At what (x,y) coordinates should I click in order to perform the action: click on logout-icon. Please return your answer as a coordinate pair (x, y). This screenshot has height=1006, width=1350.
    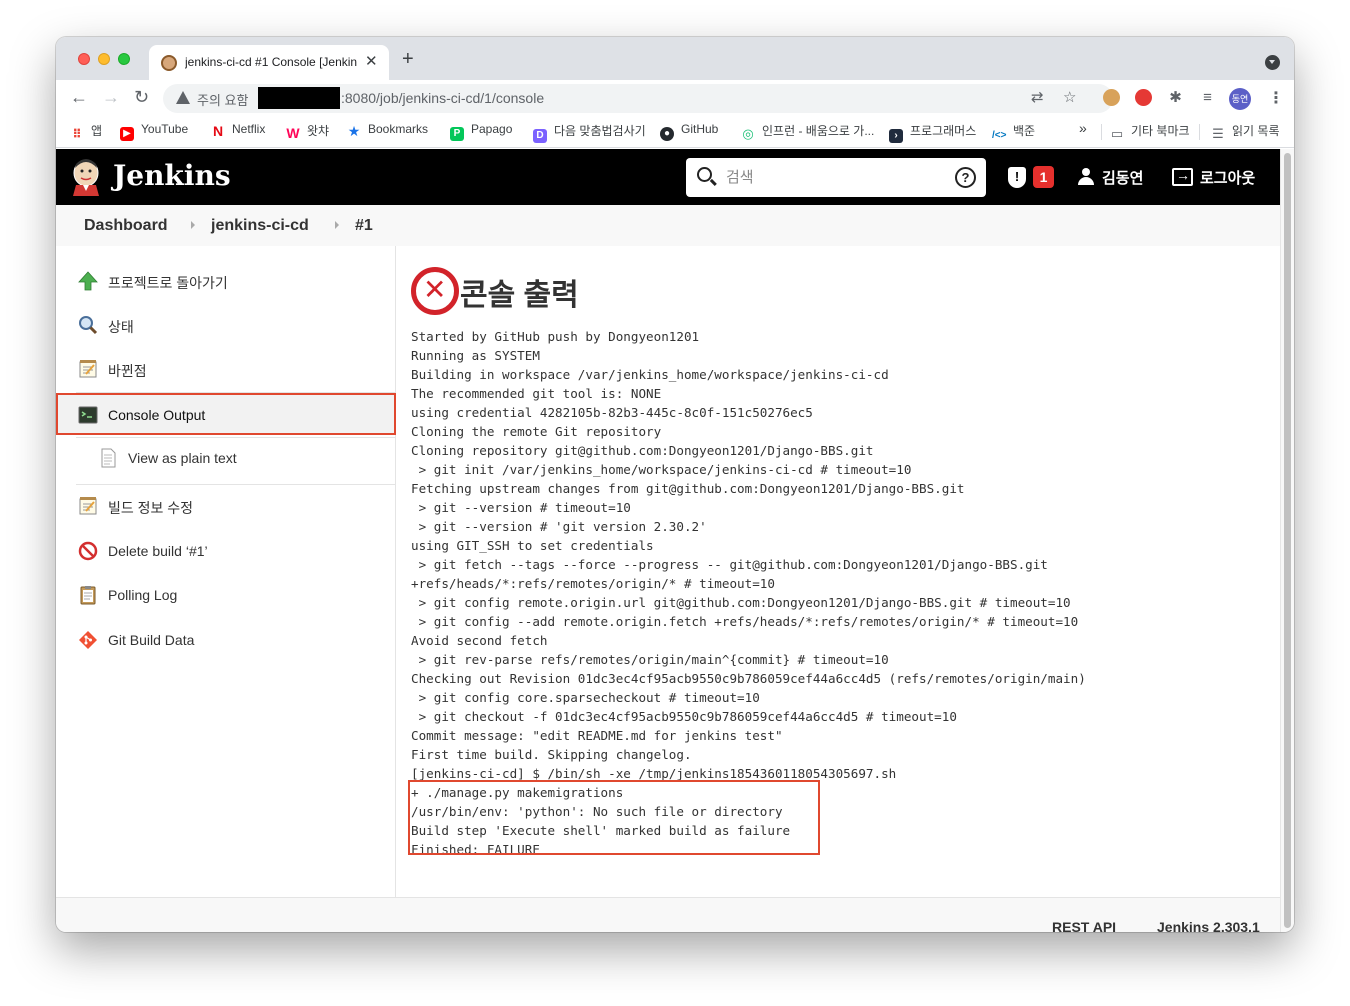
    Looking at the image, I should click on (1182, 176).